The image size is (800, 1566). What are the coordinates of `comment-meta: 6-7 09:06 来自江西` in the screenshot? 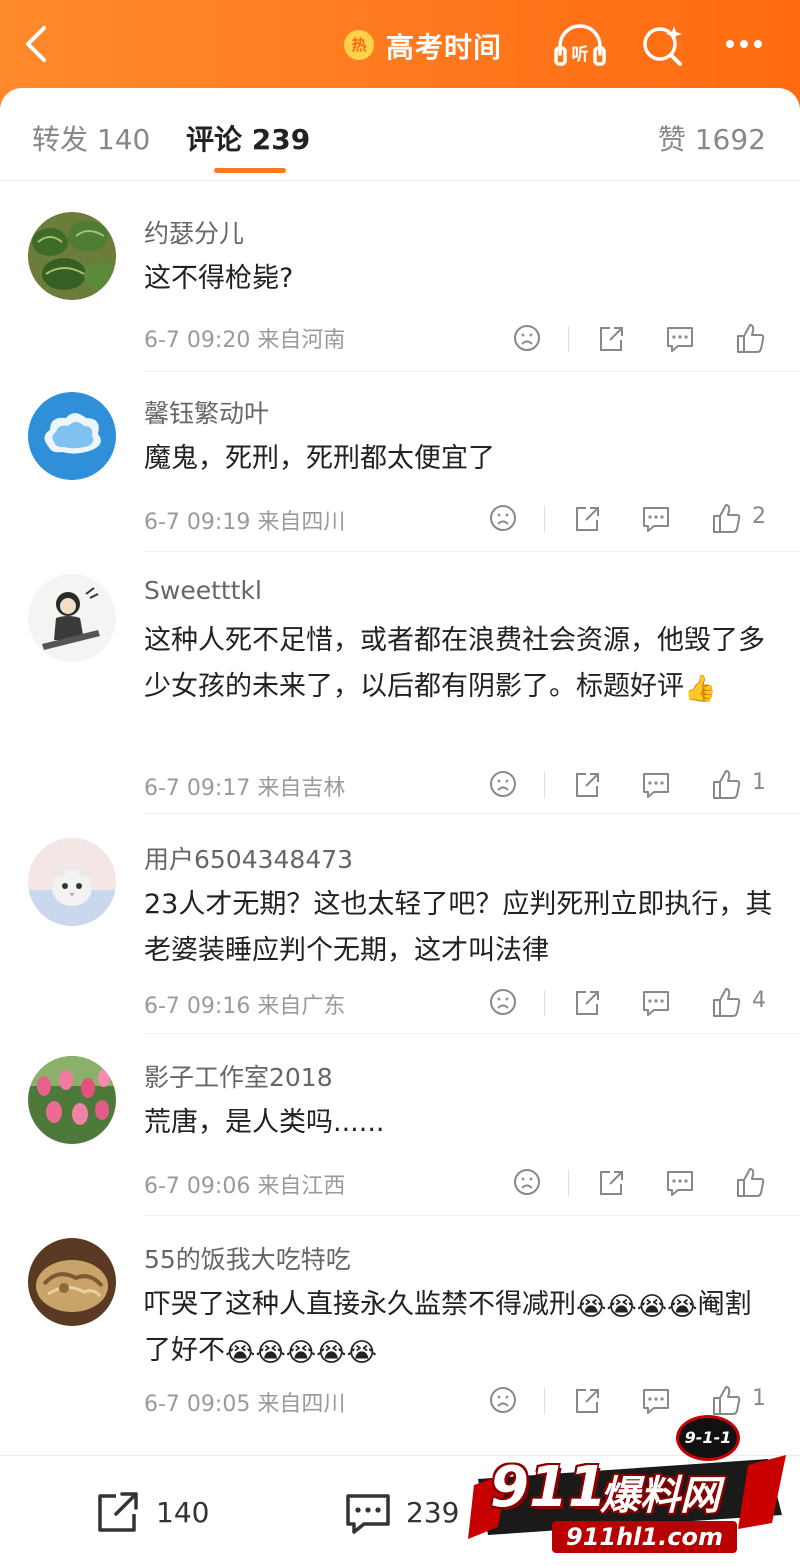 It's located at (244, 1184).